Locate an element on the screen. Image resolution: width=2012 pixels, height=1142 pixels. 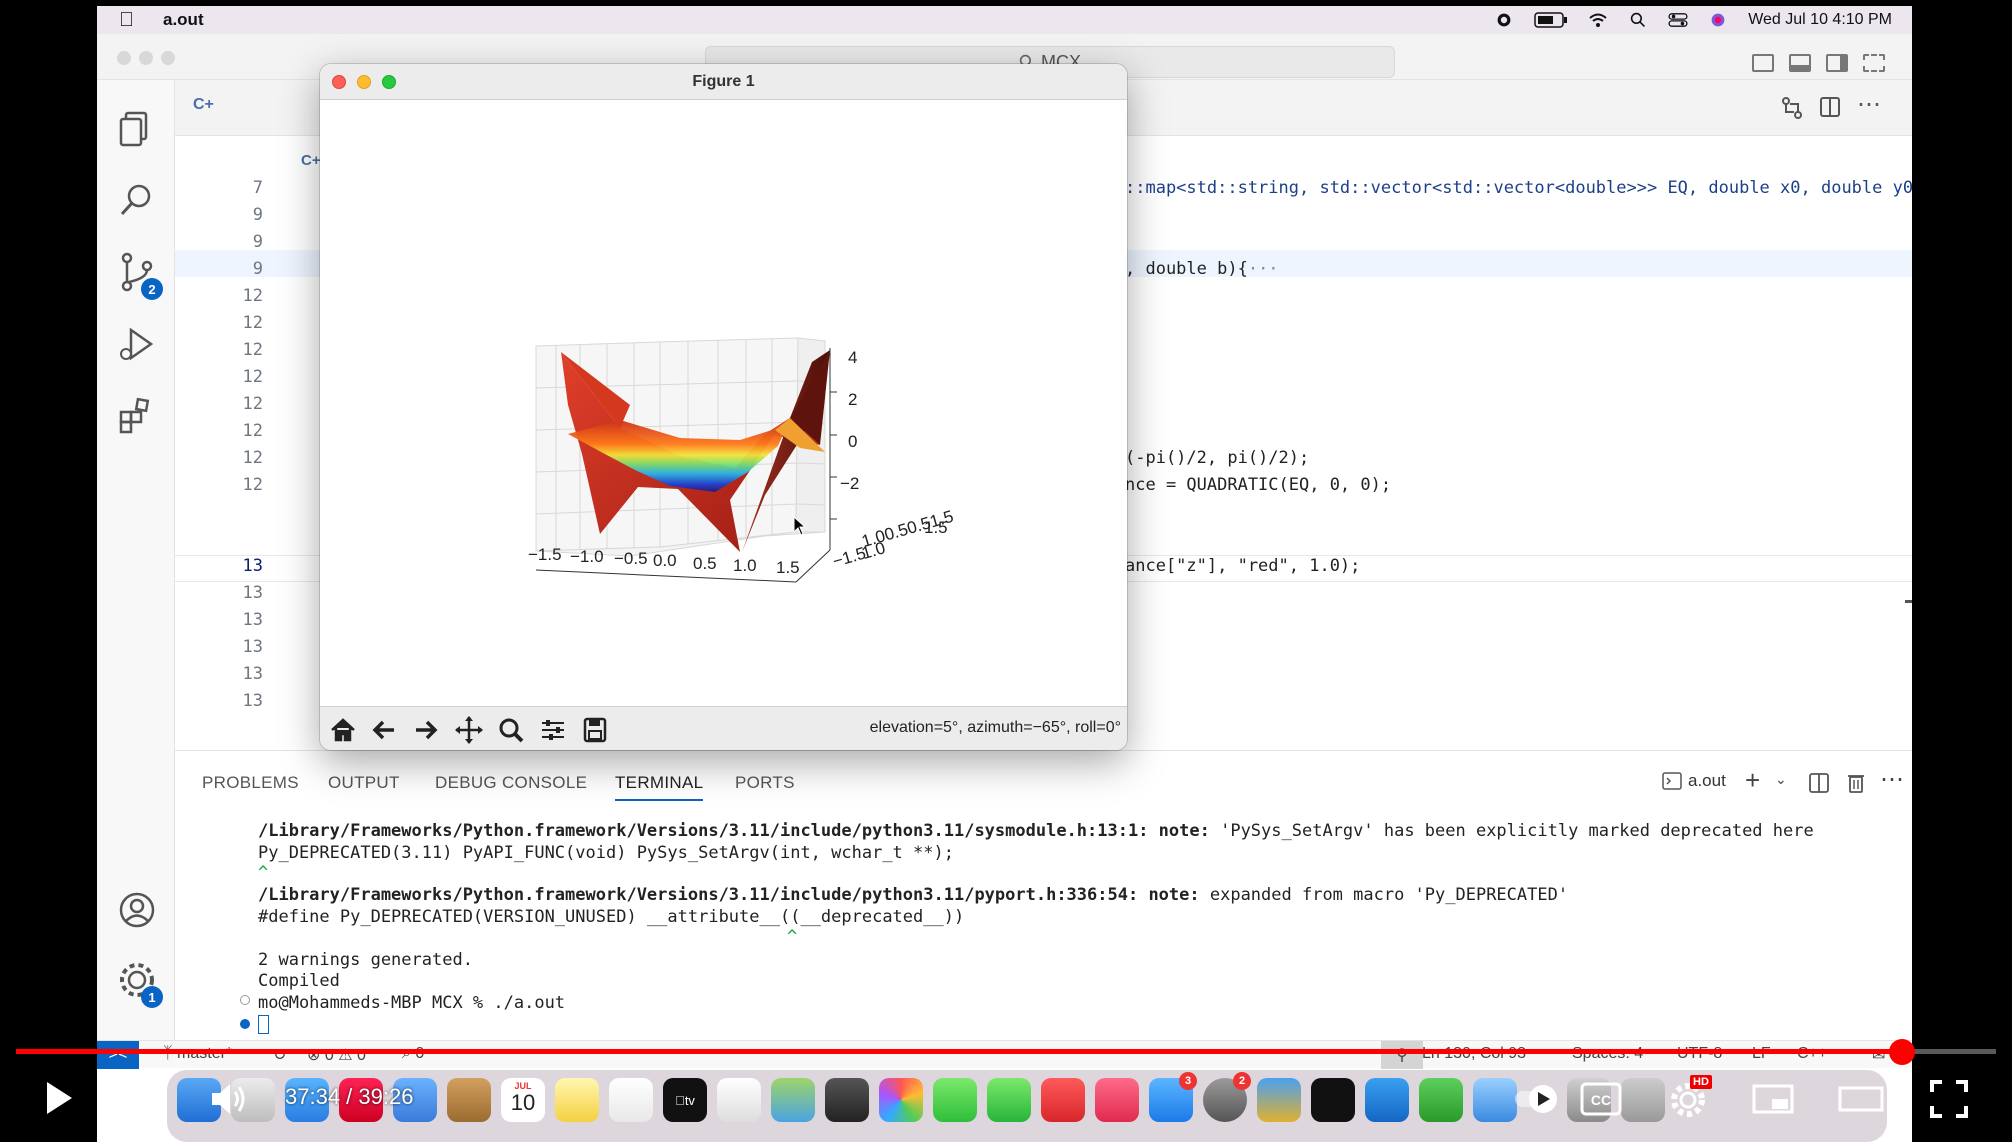
next-video-icon is located at coordinates (144, 1098).